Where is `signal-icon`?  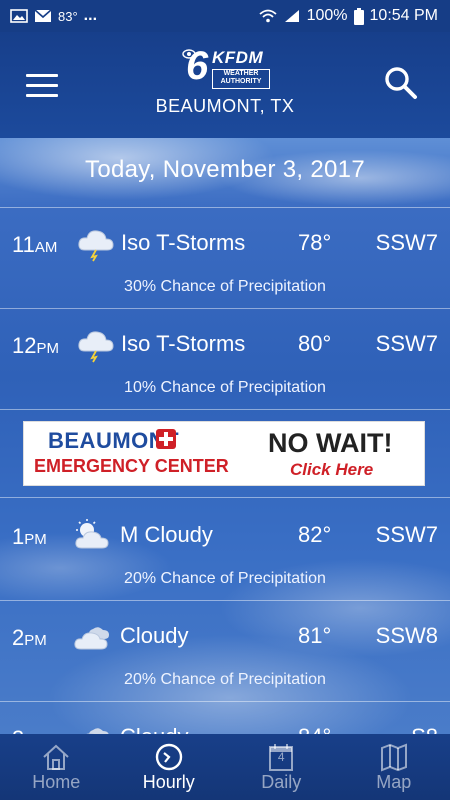
signal-icon is located at coordinates (291, 16).